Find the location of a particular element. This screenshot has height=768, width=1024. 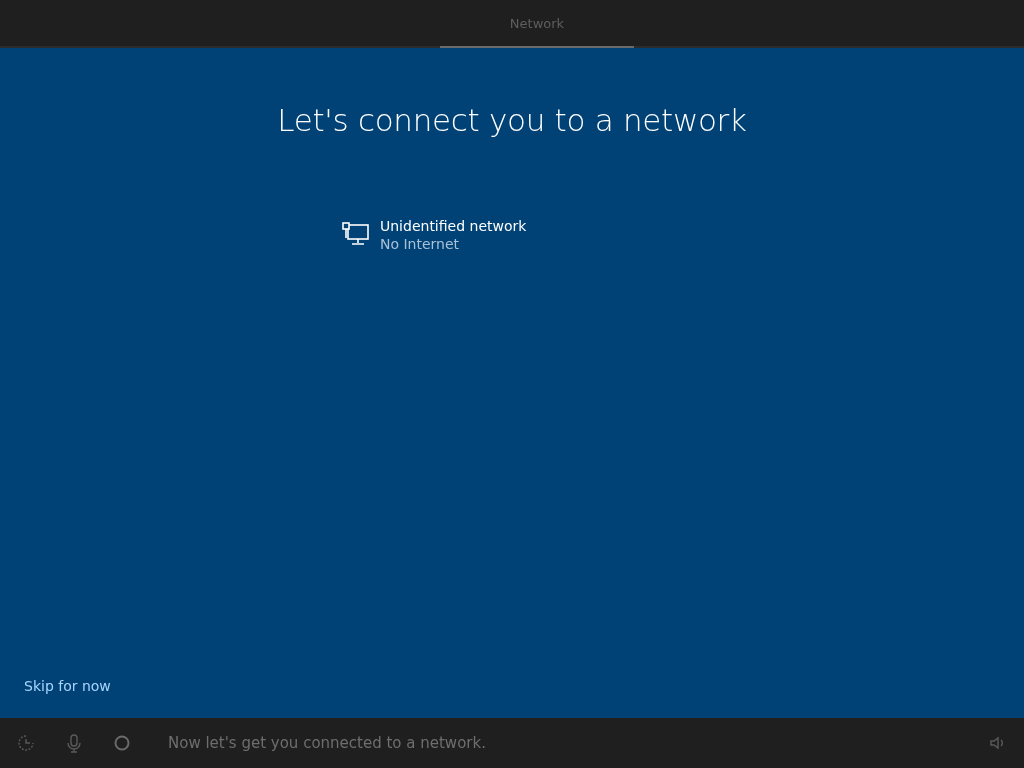

accessibility-clock-icon is located at coordinates (26, 743).